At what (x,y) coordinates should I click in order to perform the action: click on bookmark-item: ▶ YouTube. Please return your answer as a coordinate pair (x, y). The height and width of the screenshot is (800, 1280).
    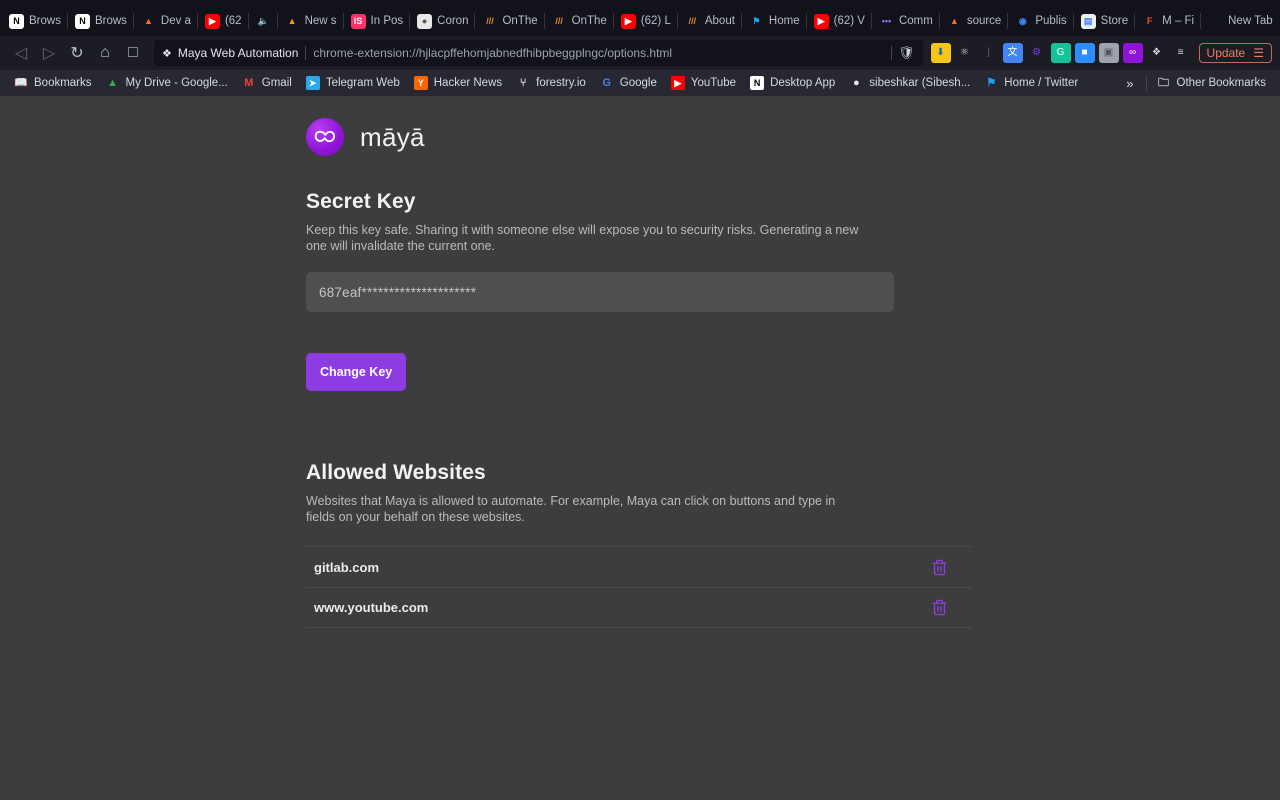
    Looking at the image, I should click on (703, 83).